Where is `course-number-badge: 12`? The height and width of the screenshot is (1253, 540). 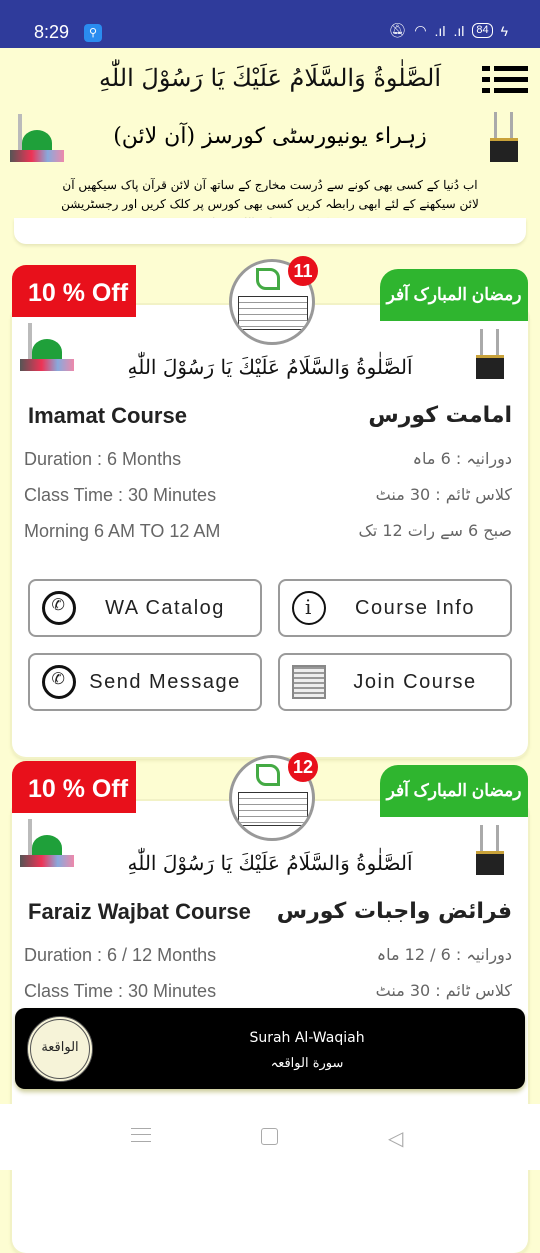
course-number-badge: 12 is located at coordinates (303, 767).